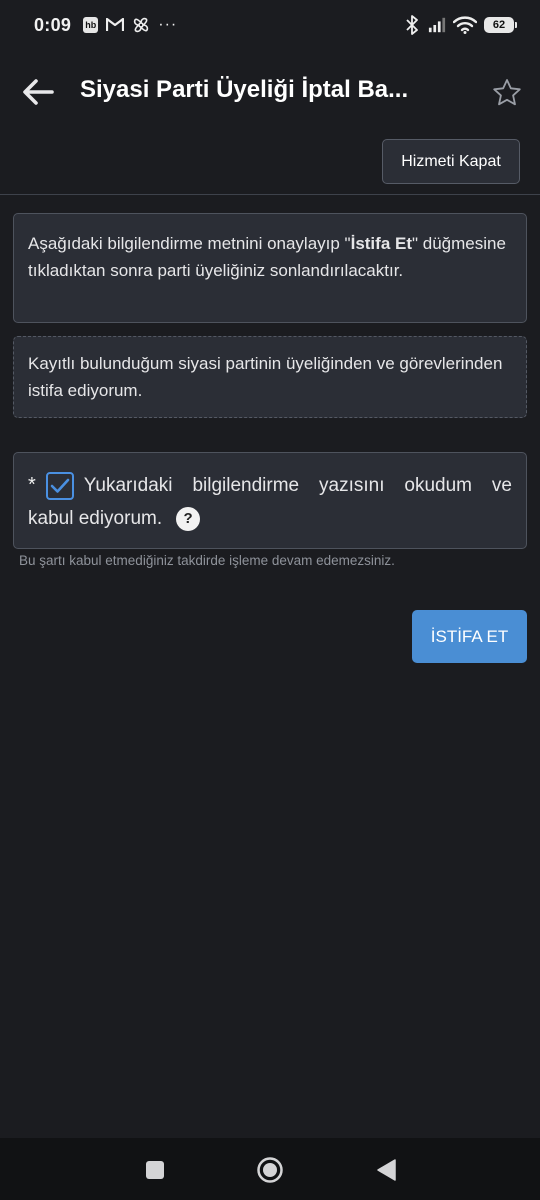 This screenshot has height=1200, width=540. I want to click on consent-line-2: kabul ediyorum. ?, so click(270, 518).